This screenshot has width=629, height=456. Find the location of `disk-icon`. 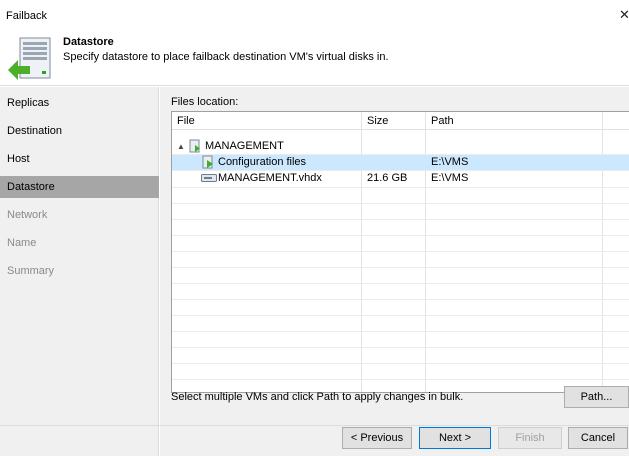

disk-icon is located at coordinates (209, 178).